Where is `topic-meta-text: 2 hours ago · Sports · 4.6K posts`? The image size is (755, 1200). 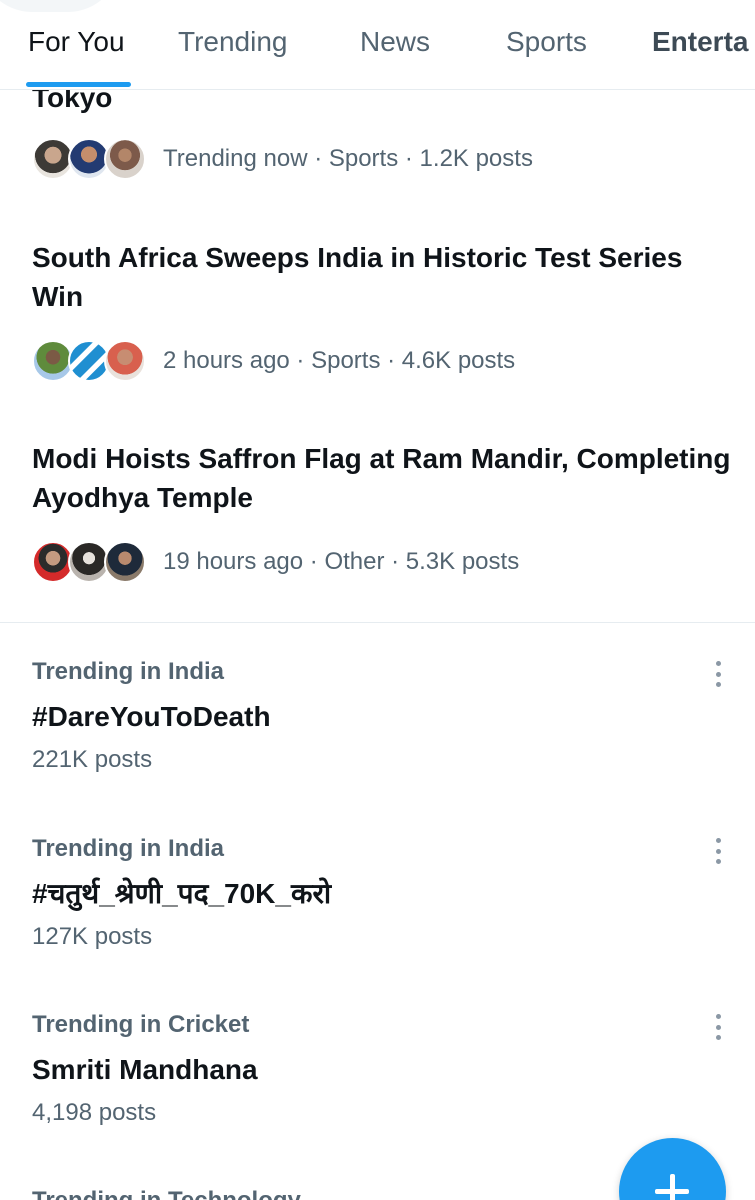 topic-meta-text: 2 hours ago · Sports · 4.6K posts is located at coordinates (339, 360).